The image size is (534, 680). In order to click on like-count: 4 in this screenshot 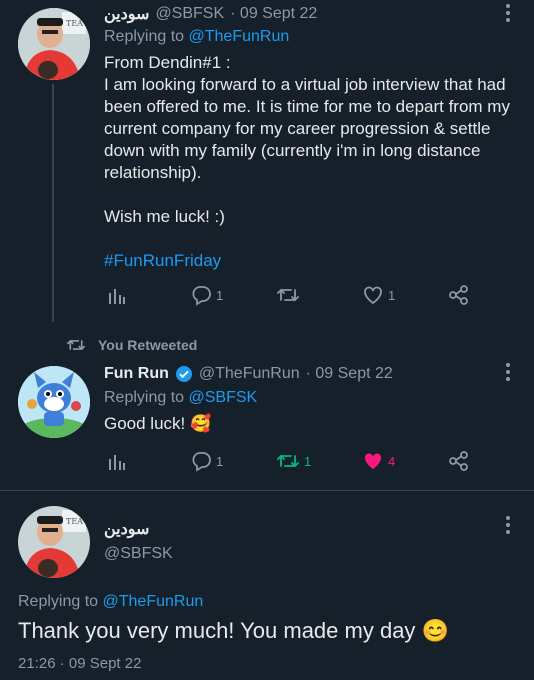, I will do `click(392, 461)`.